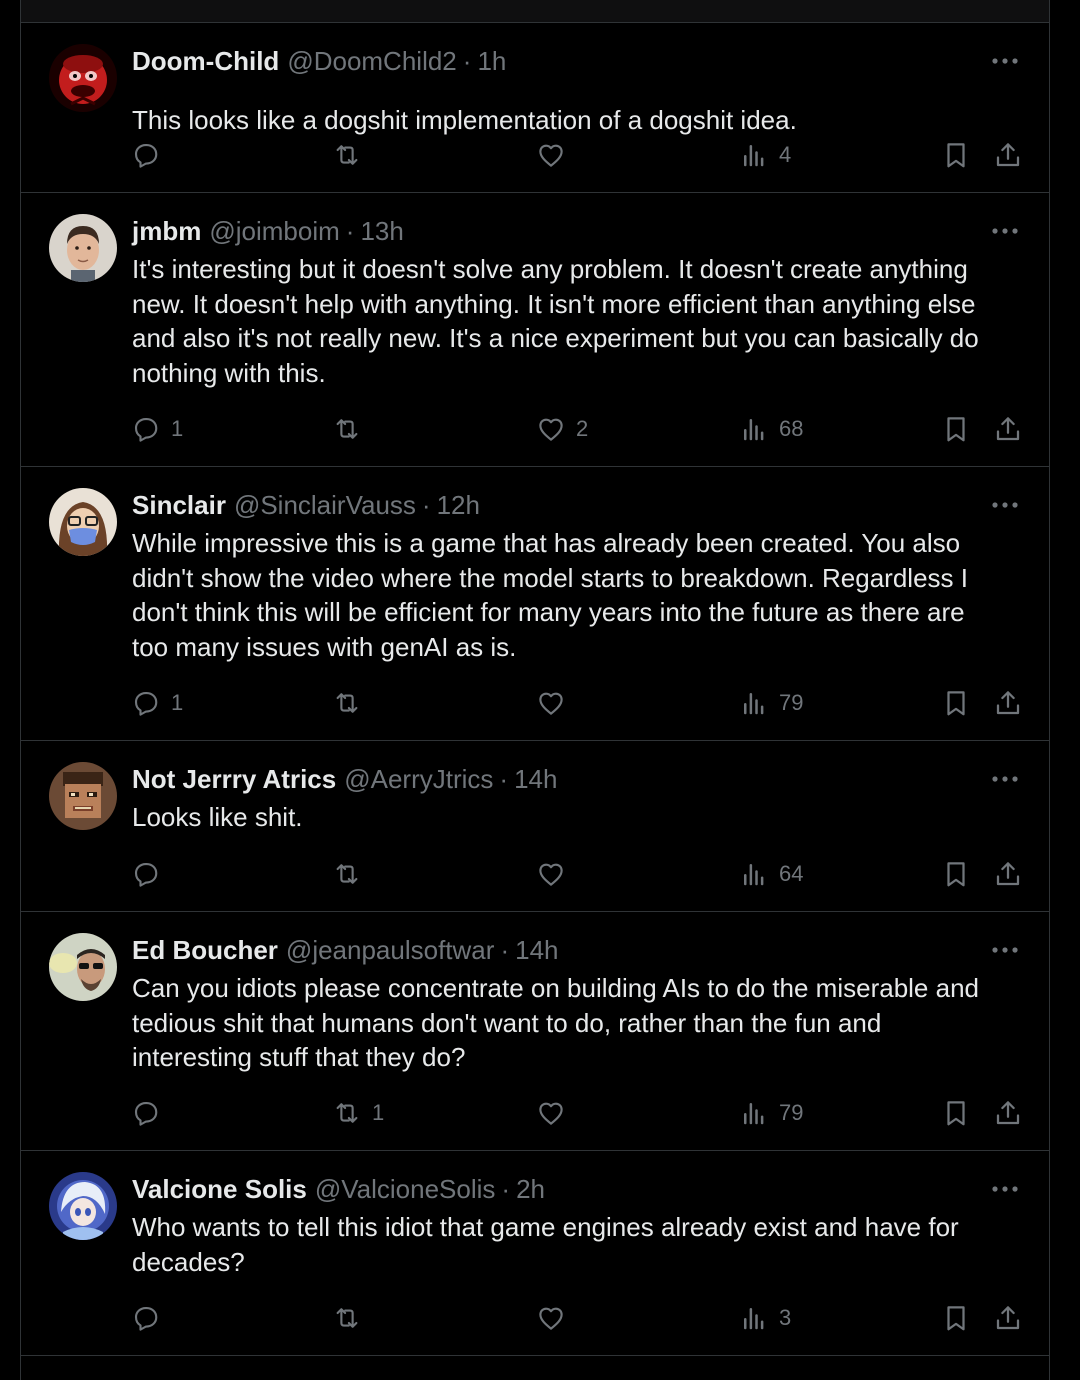  I want to click on author-handle: @DoomChild2, so click(371, 61).